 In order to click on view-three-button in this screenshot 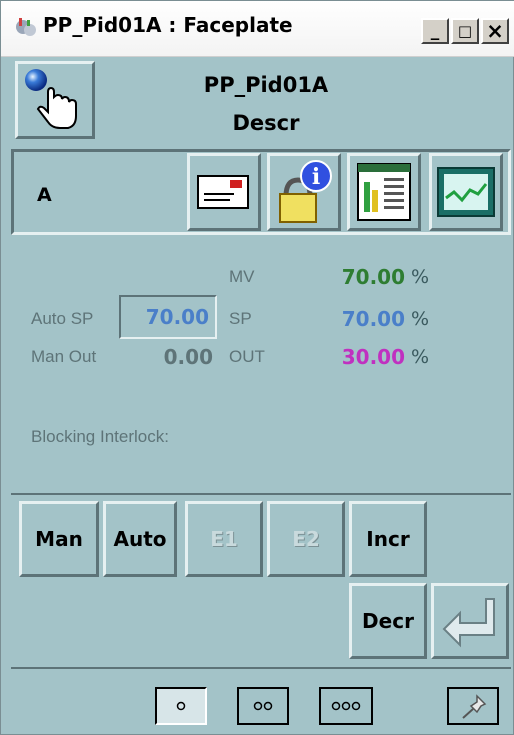, I will do `click(346, 706)`.